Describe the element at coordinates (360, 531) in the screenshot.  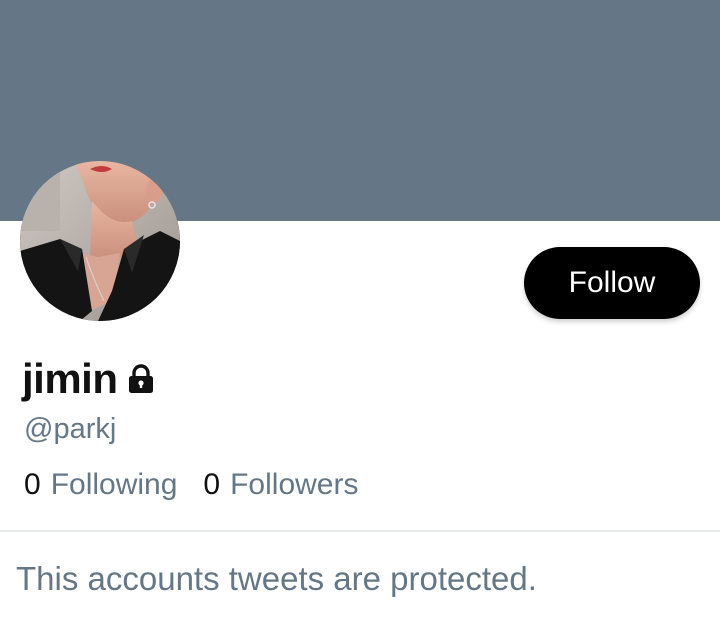
I see `divider` at that location.